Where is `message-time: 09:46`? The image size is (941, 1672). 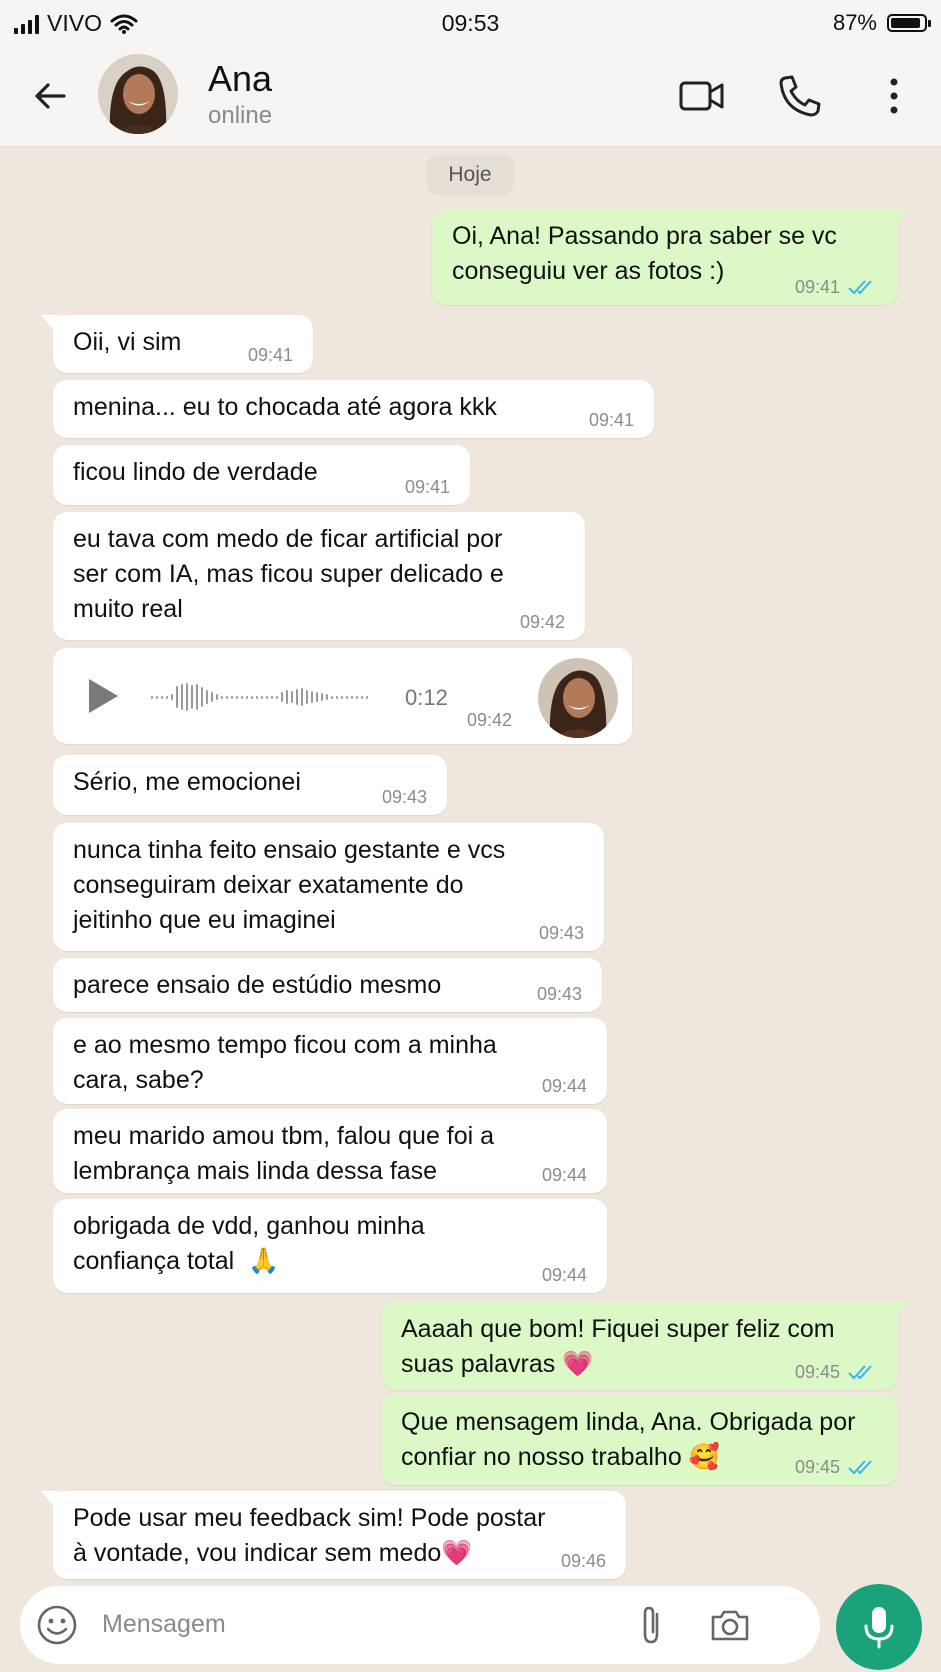
message-time: 09:46 is located at coordinates (583, 1561).